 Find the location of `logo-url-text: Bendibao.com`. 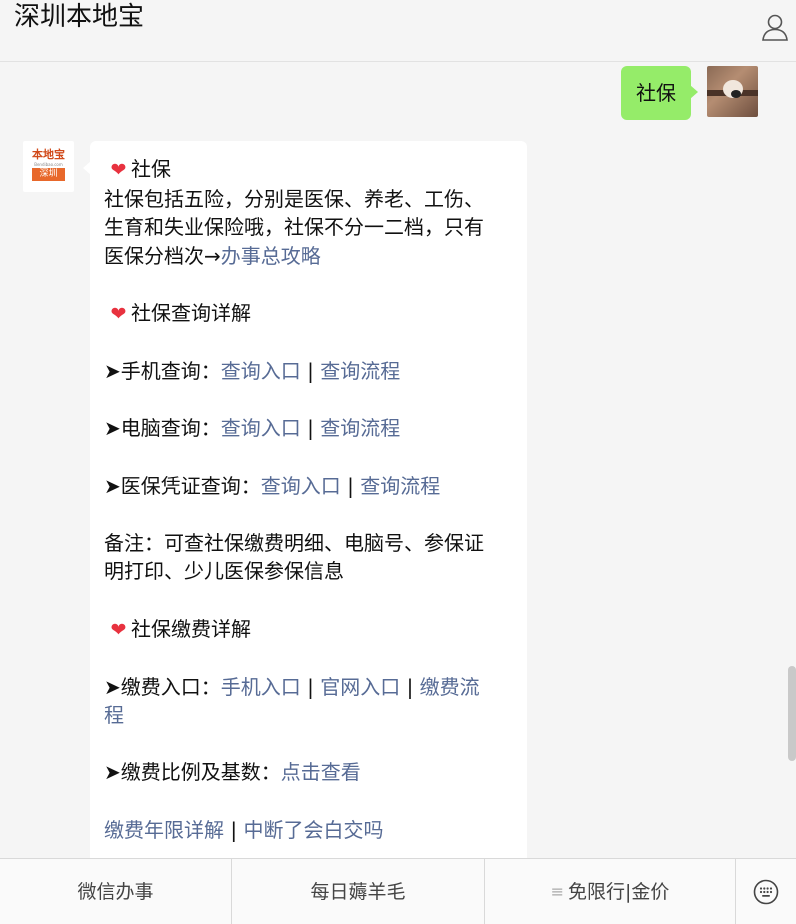

logo-url-text: Bendibao.com is located at coordinates (48, 164).